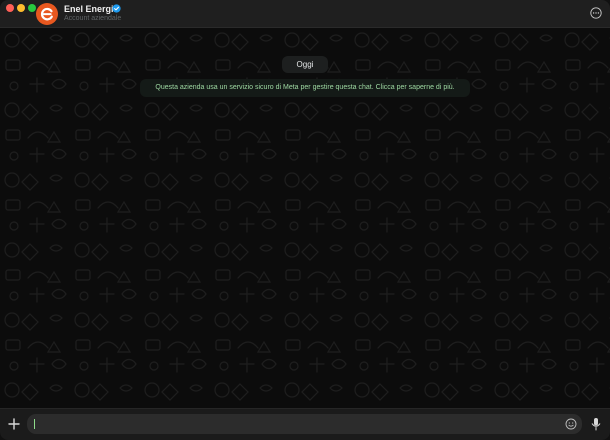 The height and width of the screenshot is (440, 610). I want to click on contact-subtitle: Account aziendale, so click(93, 18).